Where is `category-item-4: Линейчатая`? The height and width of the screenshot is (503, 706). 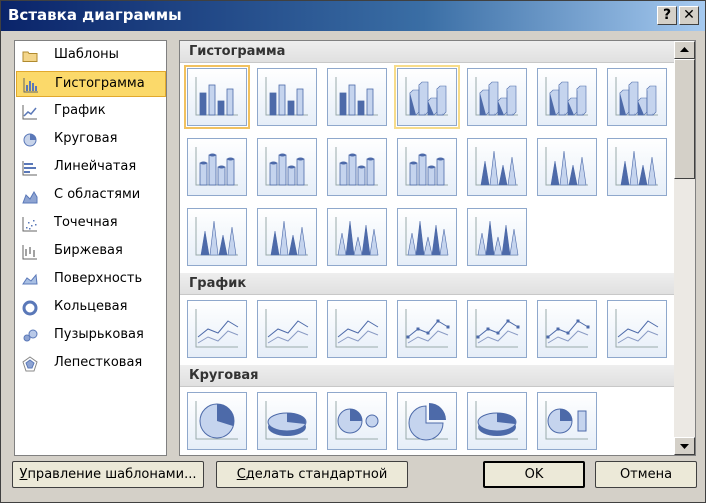 category-item-4: Линейчатая is located at coordinates (91, 168).